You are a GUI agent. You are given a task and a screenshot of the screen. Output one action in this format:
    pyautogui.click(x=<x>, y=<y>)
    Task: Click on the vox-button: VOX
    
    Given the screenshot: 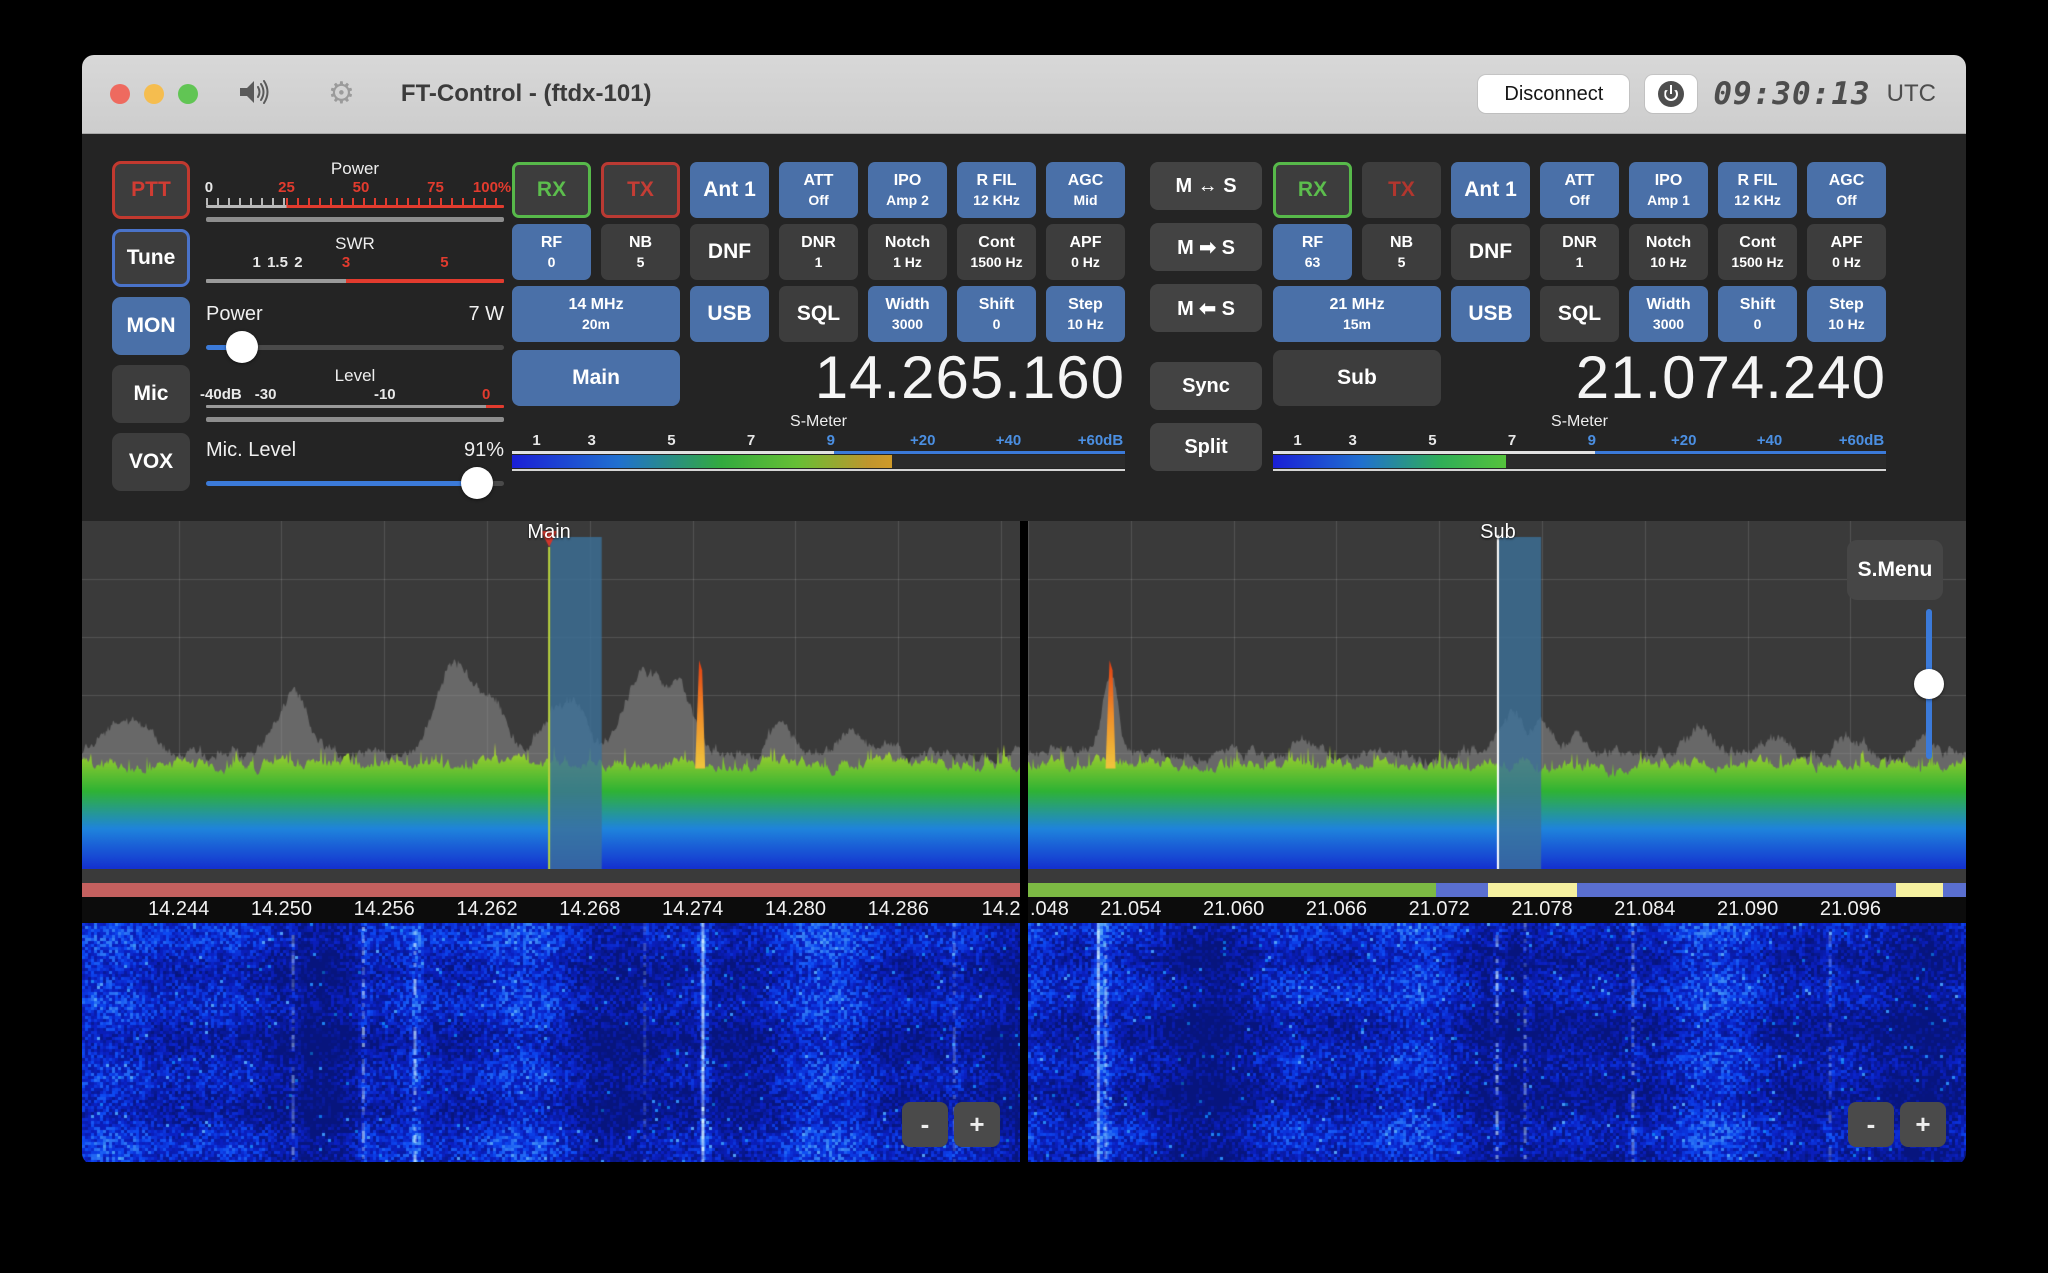 What is the action you would take?
    pyautogui.click(x=151, y=462)
    